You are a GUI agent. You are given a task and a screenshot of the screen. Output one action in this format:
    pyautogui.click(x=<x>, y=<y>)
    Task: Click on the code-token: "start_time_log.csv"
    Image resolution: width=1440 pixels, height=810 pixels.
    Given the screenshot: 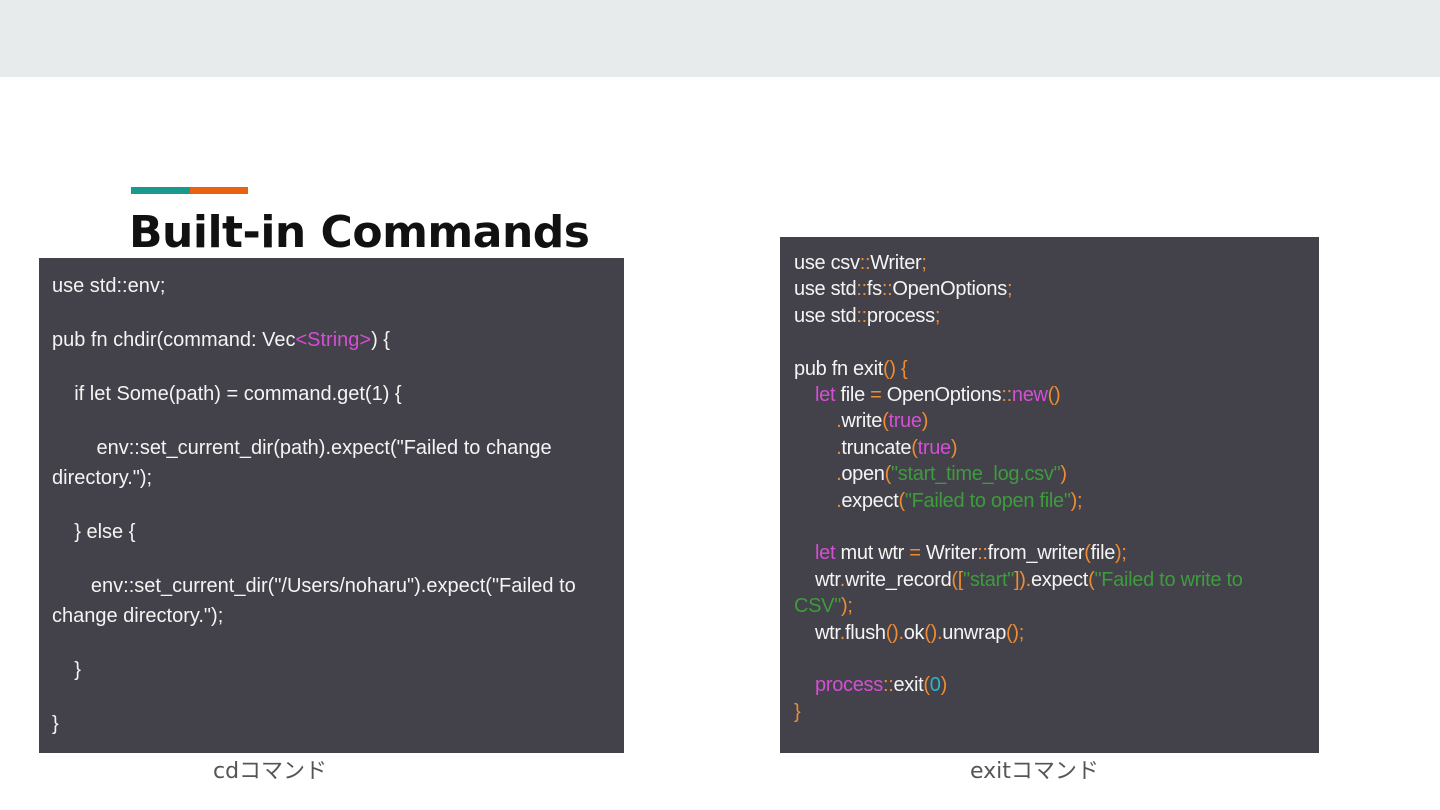 What is the action you would take?
    pyautogui.click(x=976, y=474)
    